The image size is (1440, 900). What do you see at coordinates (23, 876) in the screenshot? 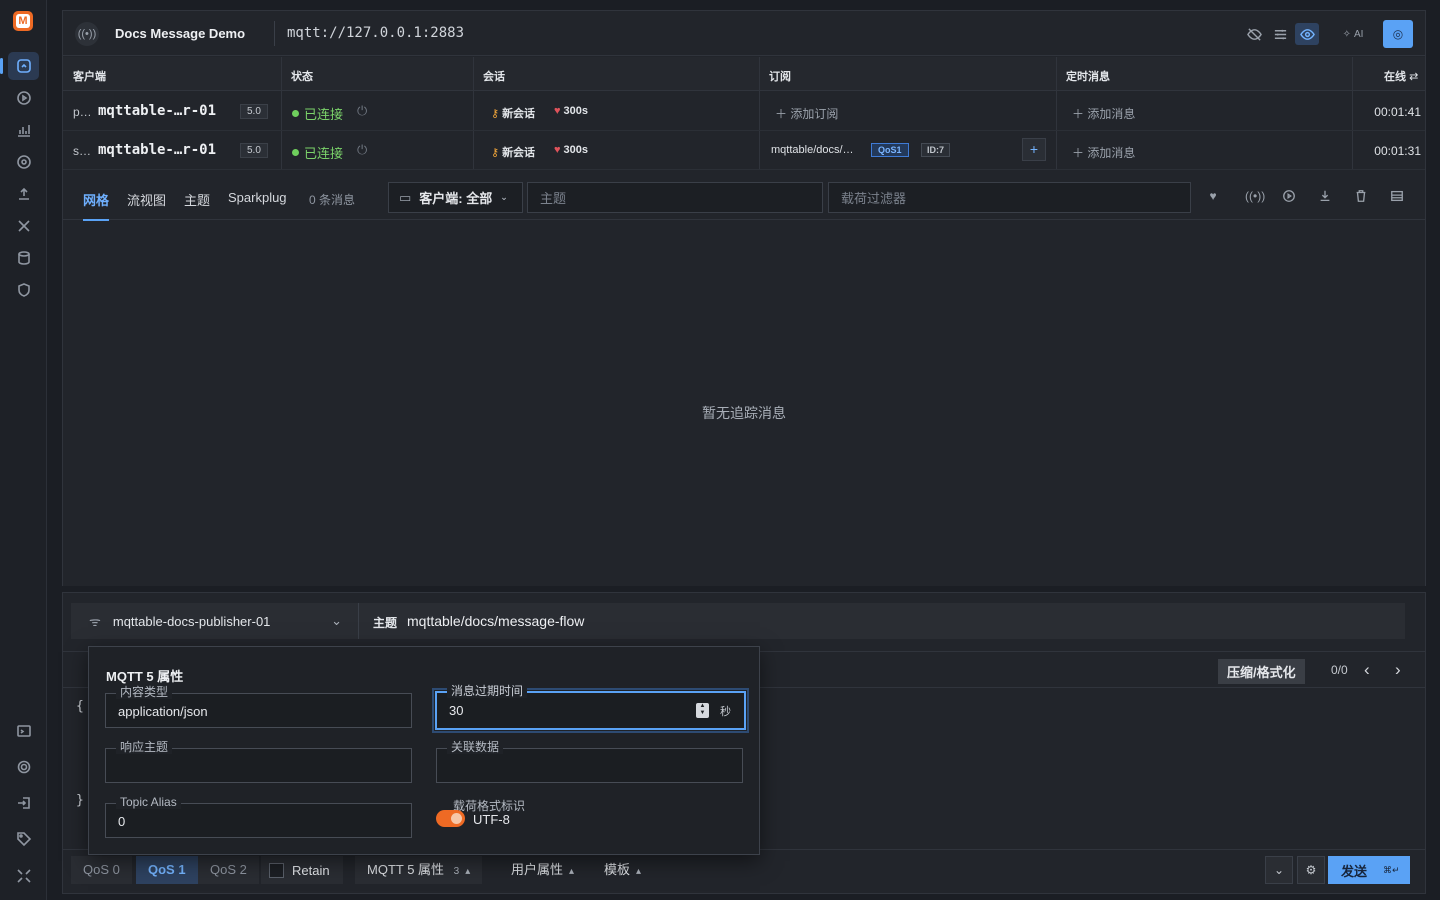
I see `collapse-icon` at bounding box center [23, 876].